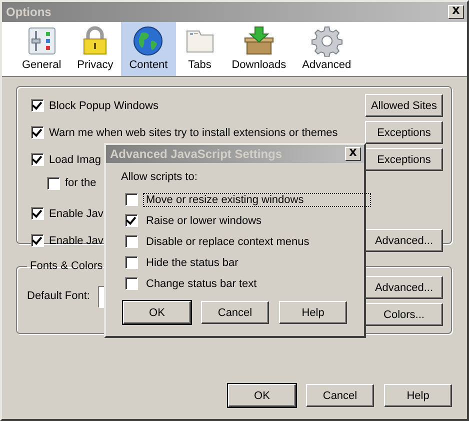 This screenshot has height=421, width=469. I want to click on toolbar-tab: Content, so click(148, 49).